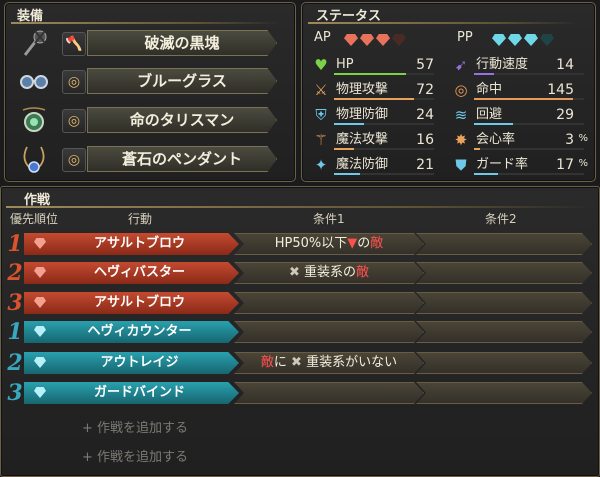 The width and height of the screenshot is (600, 477). Describe the element at coordinates (461, 90) in the screenshot. I see `target-icon: ◎` at that location.